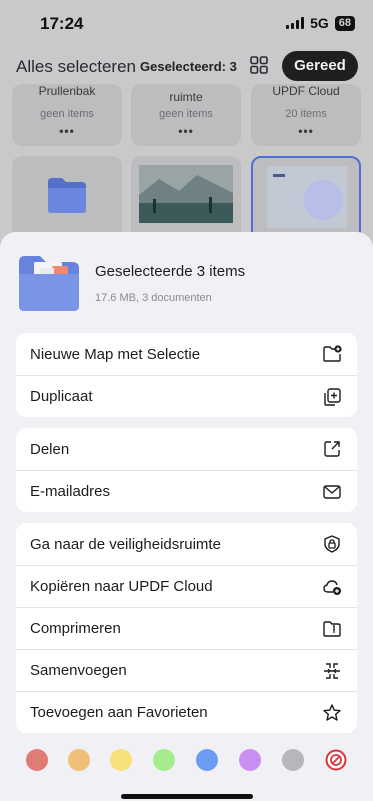 The width and height of the screenshot is (373, 801). I want to click on star-icon, so click(332, 713).